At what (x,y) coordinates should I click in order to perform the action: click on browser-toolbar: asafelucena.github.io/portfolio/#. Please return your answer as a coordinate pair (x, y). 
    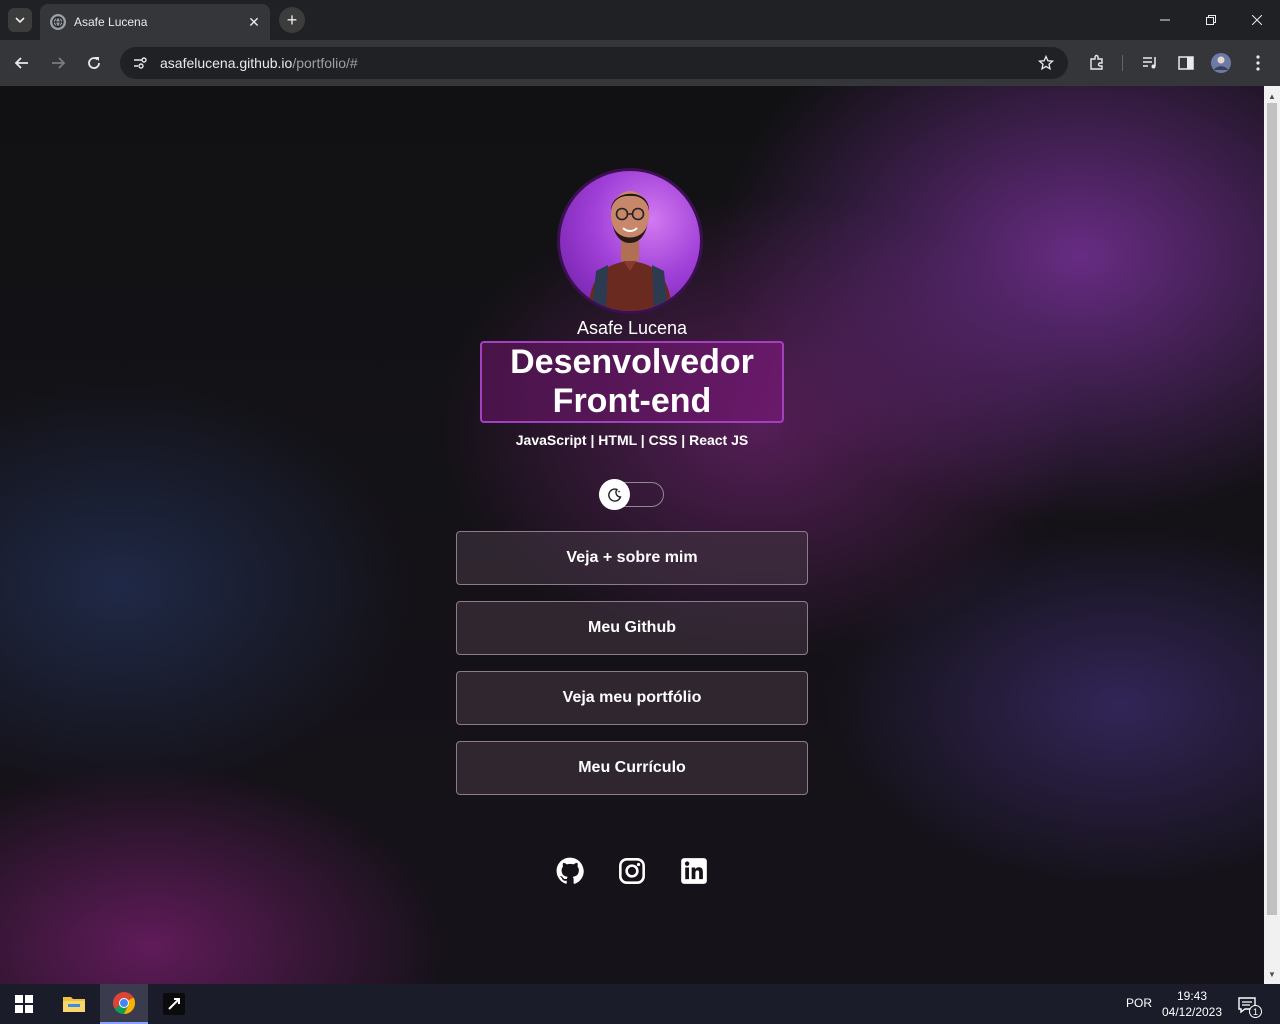
    Looking at the image, I should click on (640, 63).